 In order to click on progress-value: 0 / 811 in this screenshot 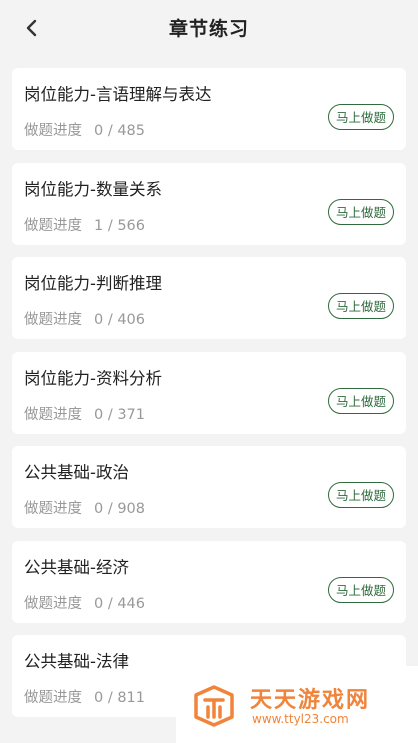, I will do `click(120, 698)`.